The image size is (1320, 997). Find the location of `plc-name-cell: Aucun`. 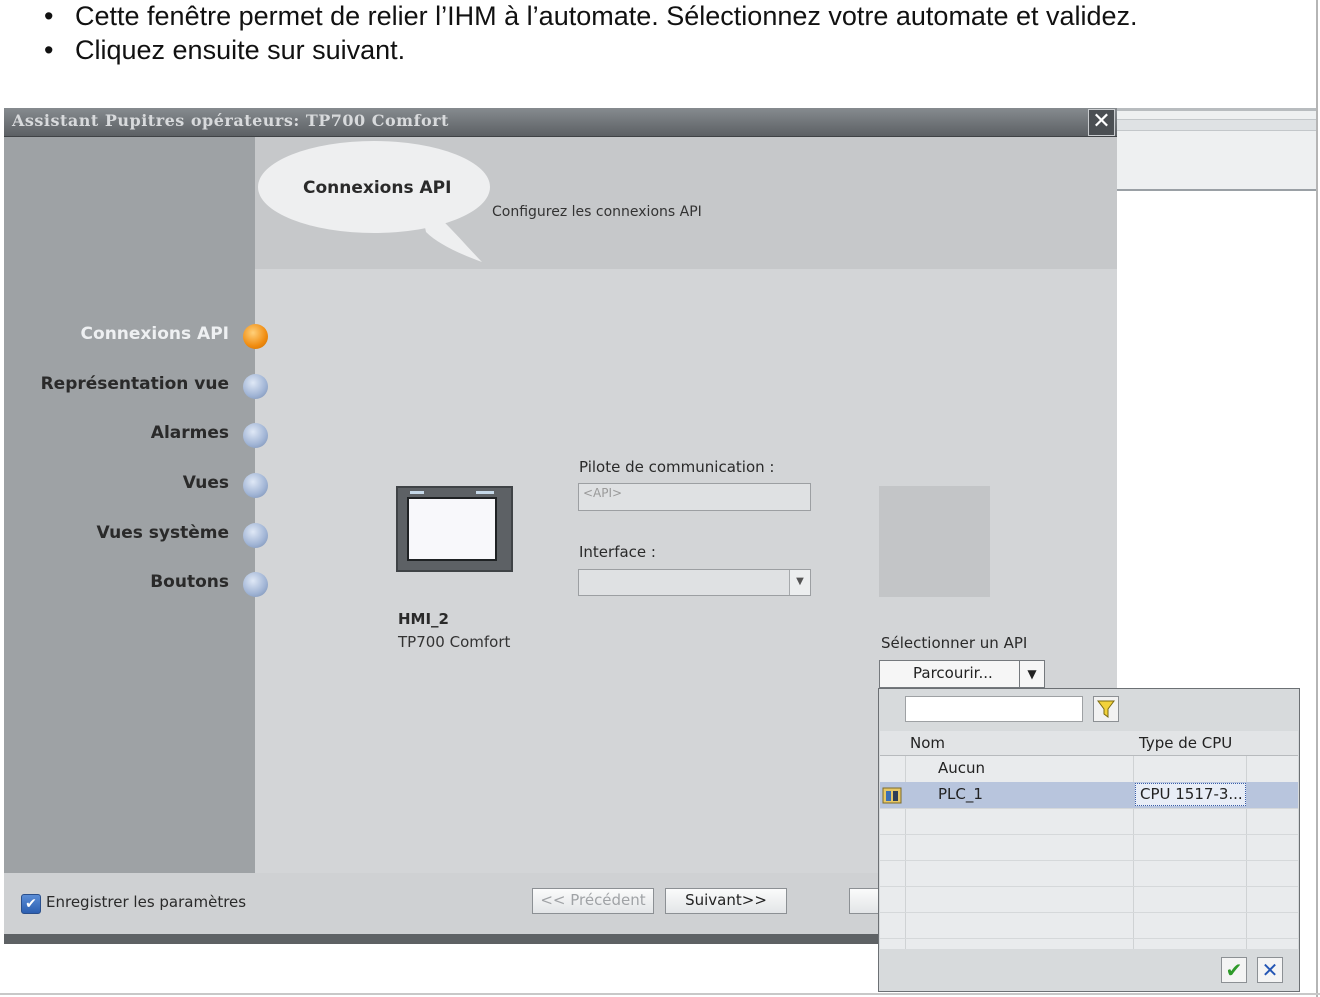

plc-name-cell: Aucun is located at coordinates (962, 768).